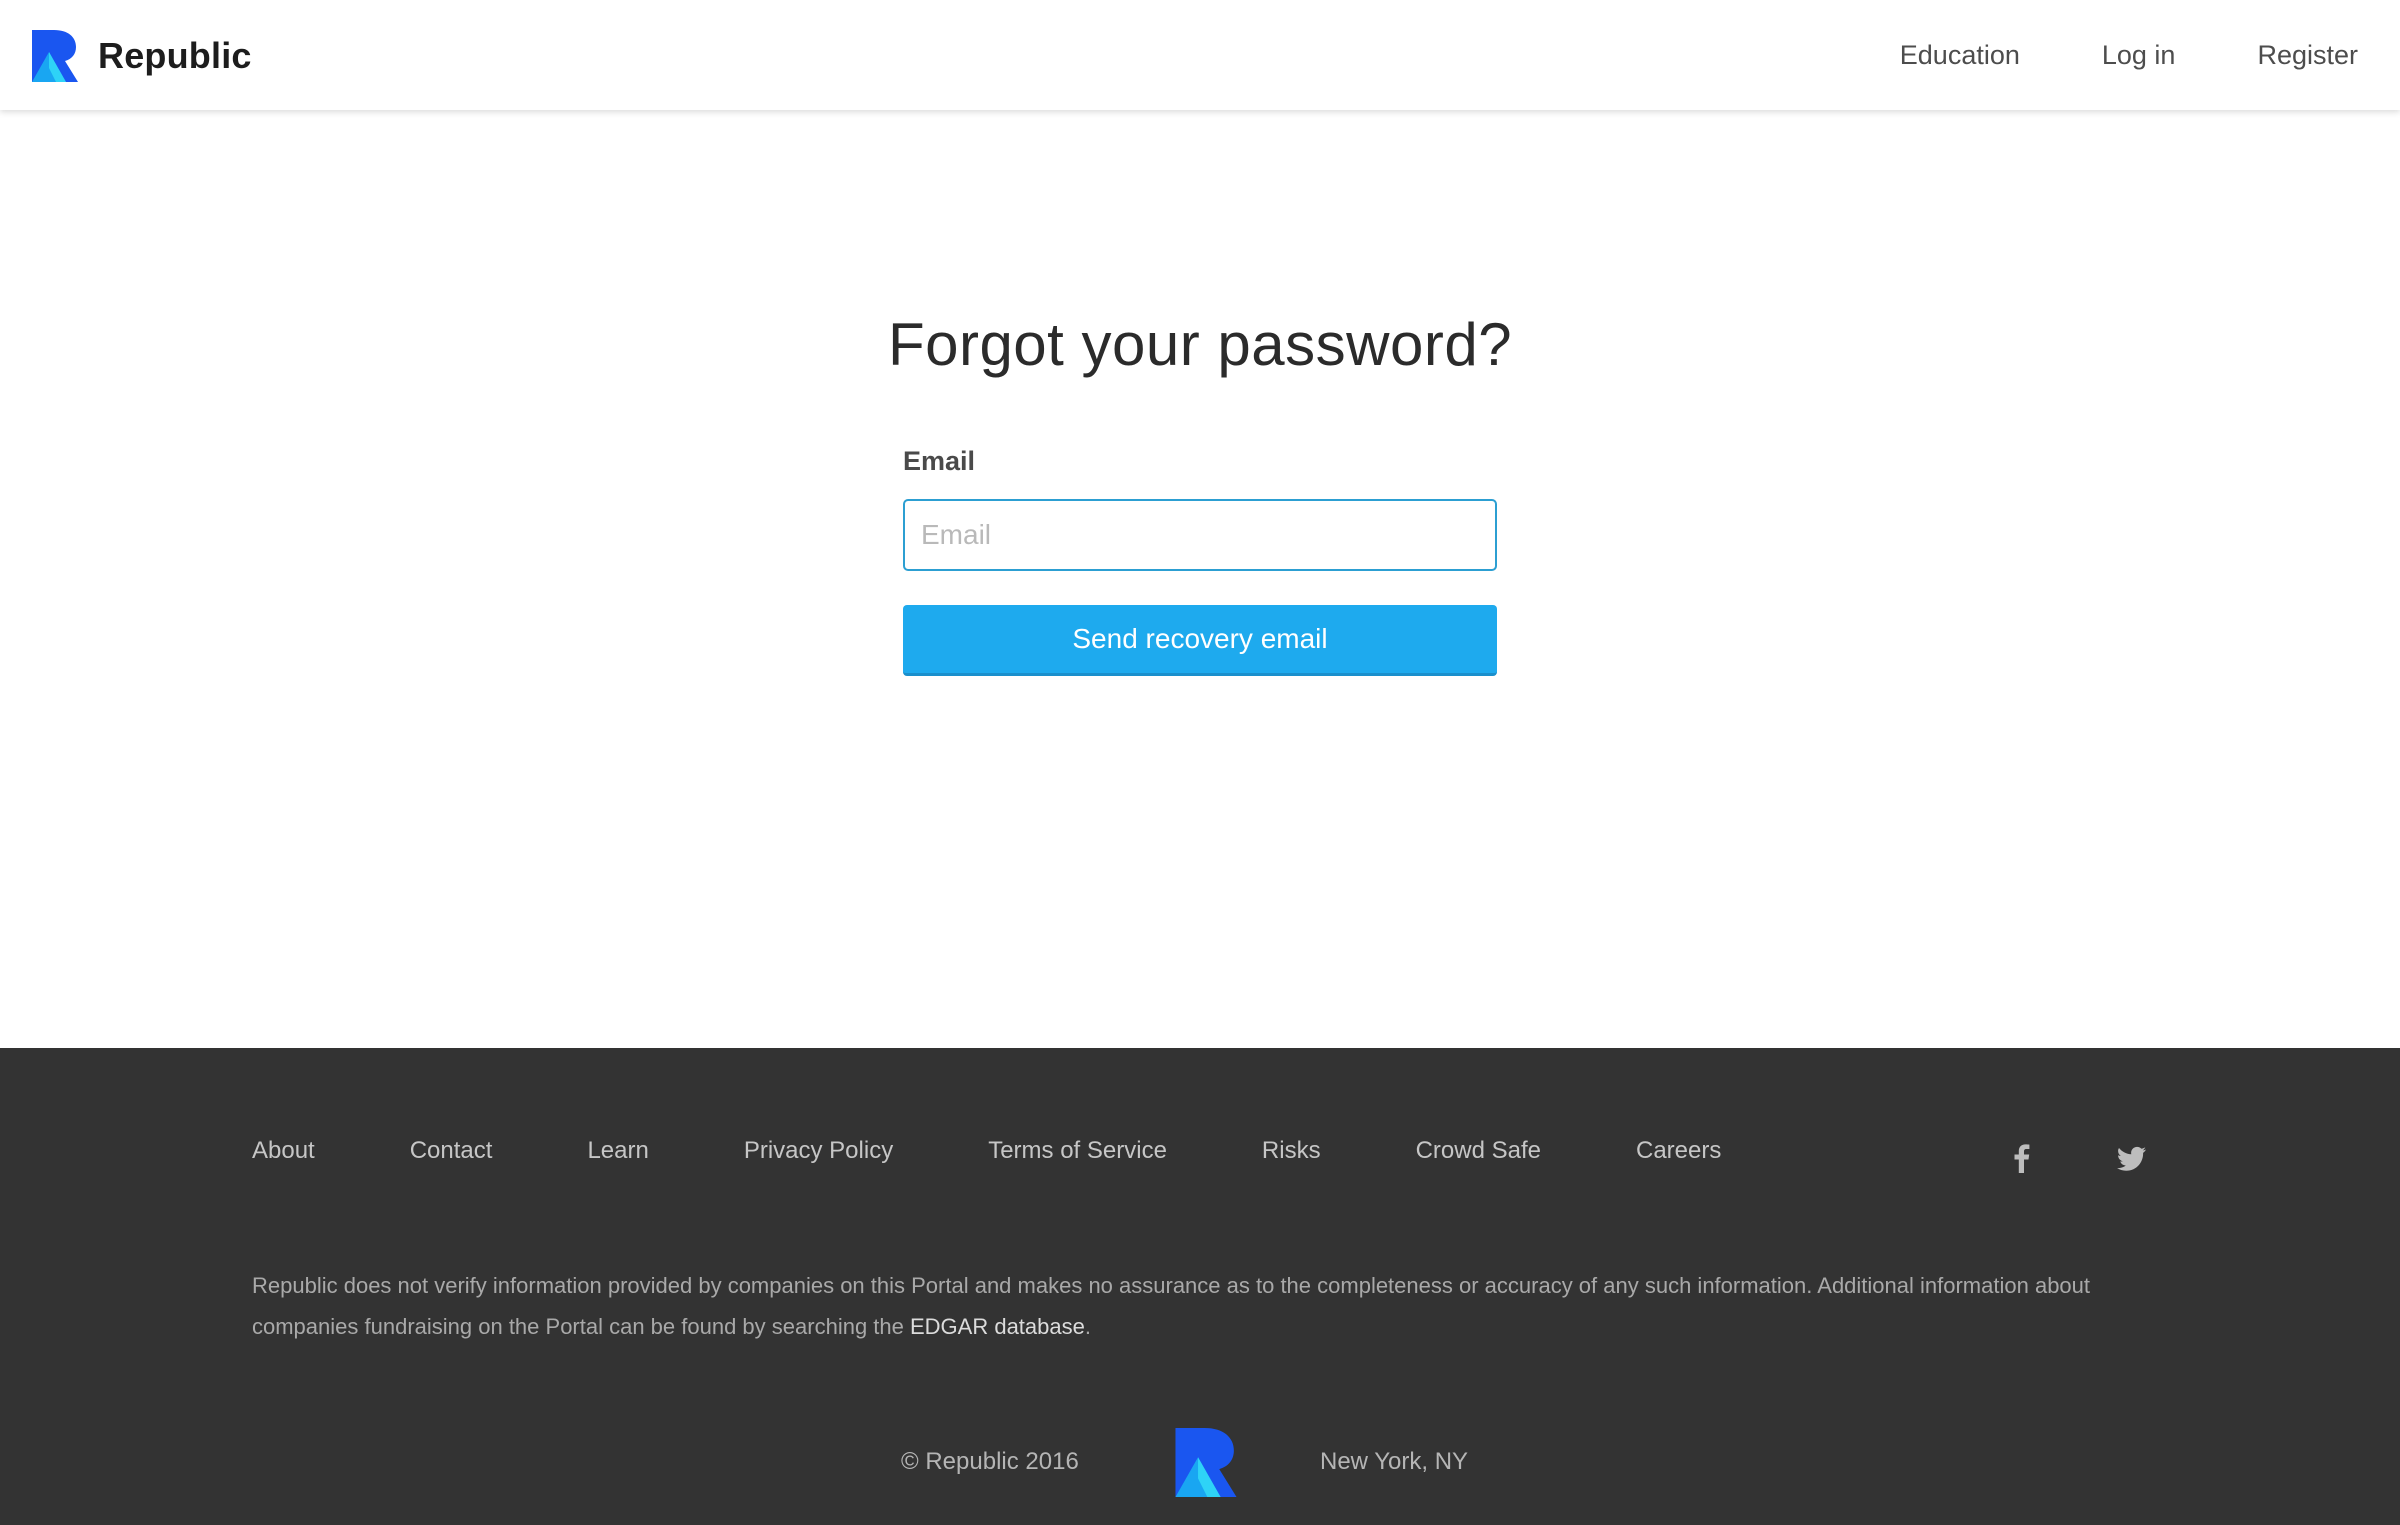 The image size is (2400, 1525). I want to click on edgar-database-link: EDGAR database, so click(997, 1326).